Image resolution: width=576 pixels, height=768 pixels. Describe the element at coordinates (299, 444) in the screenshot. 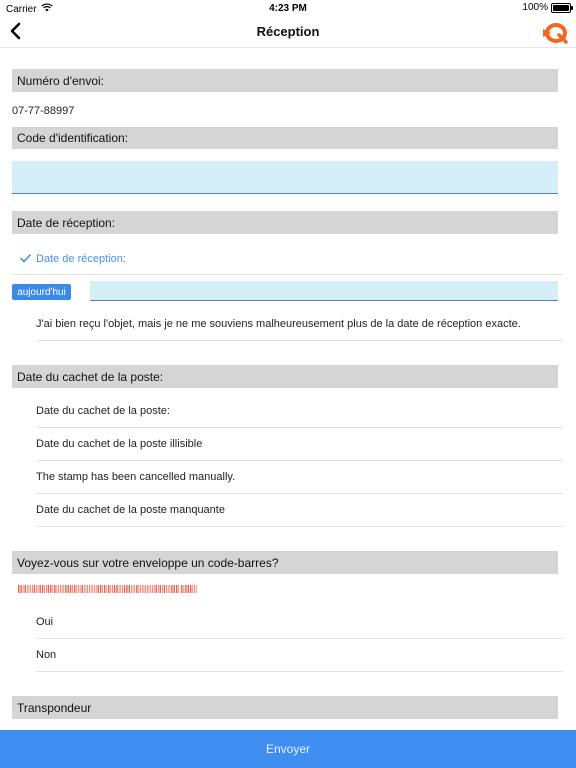

I see `postmark-option: Date du cachet de la poste illisible` at that location.